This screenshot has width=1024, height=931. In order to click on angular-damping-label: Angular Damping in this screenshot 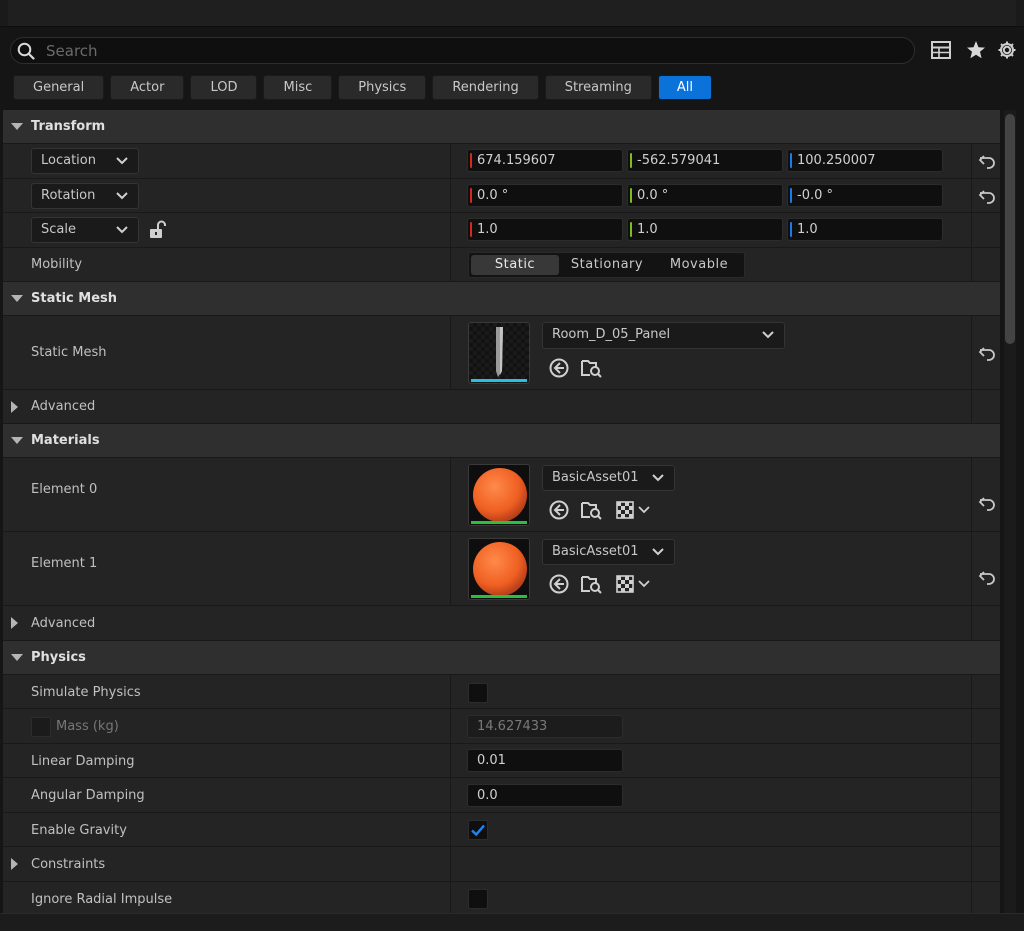, I will do `click(88, 795)`.